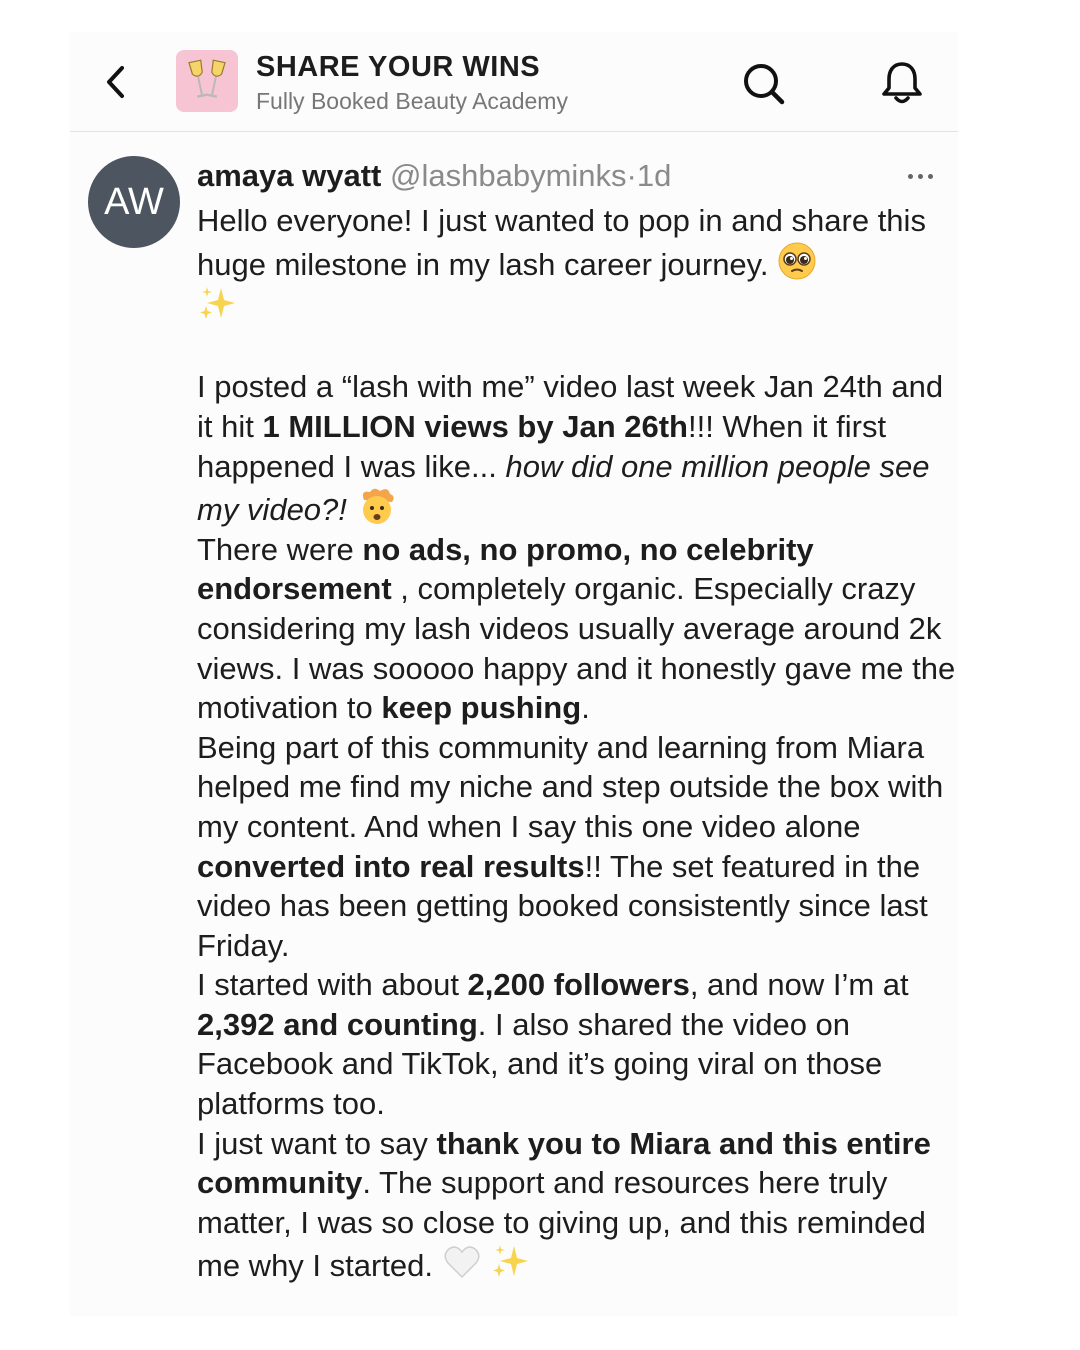 The width and height of the screenshot is (1080, 1350). I want to click on paragraph-text: I started with about, so click(332, 985).